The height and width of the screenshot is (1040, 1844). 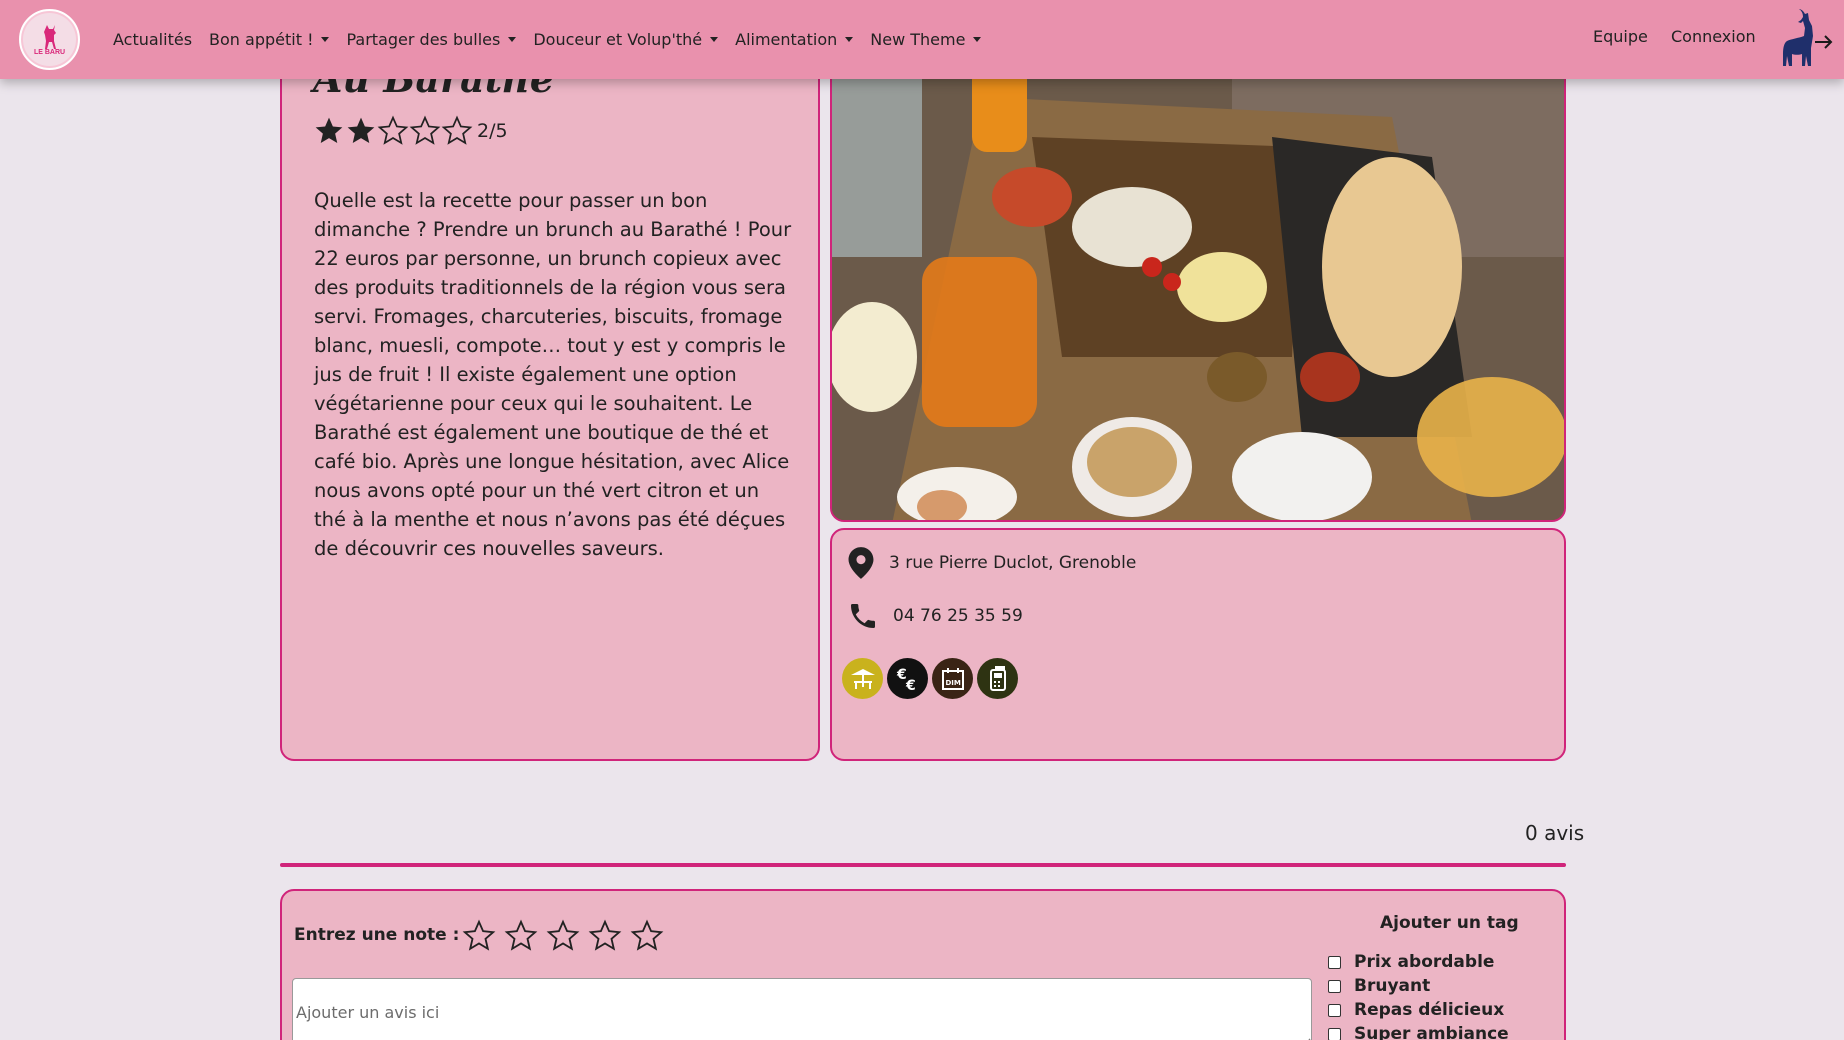 I want to click on nav-actualites-label: Actualités, so click(x=153, y=39).